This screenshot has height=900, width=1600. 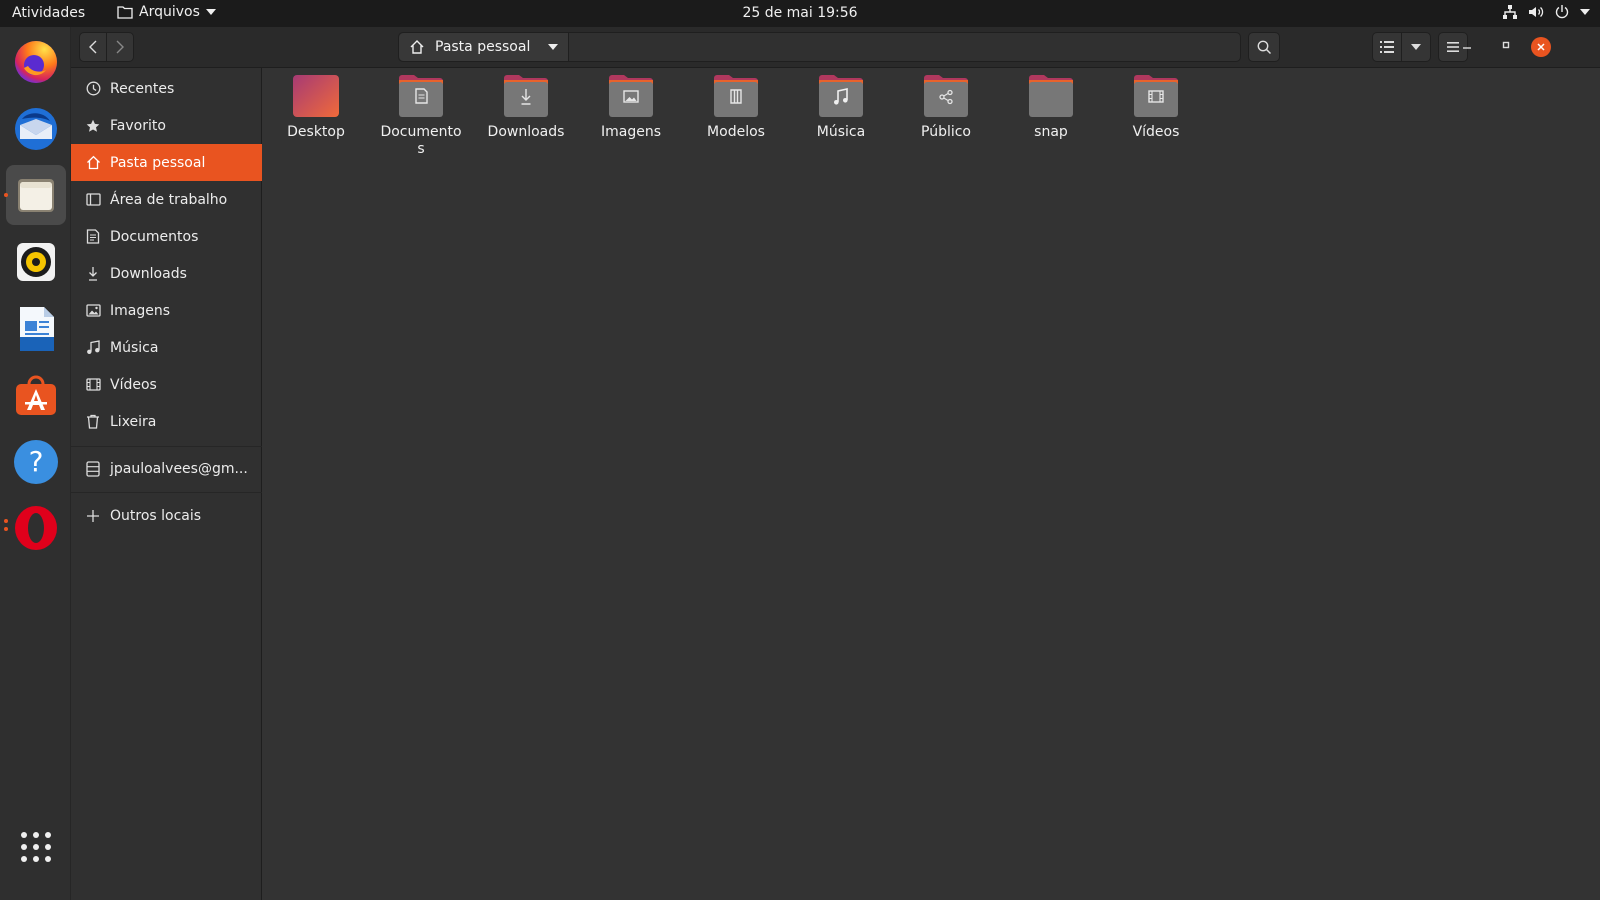 I want to click on sidebar-item-recentes: Recentes, so click(x=166, y=88).